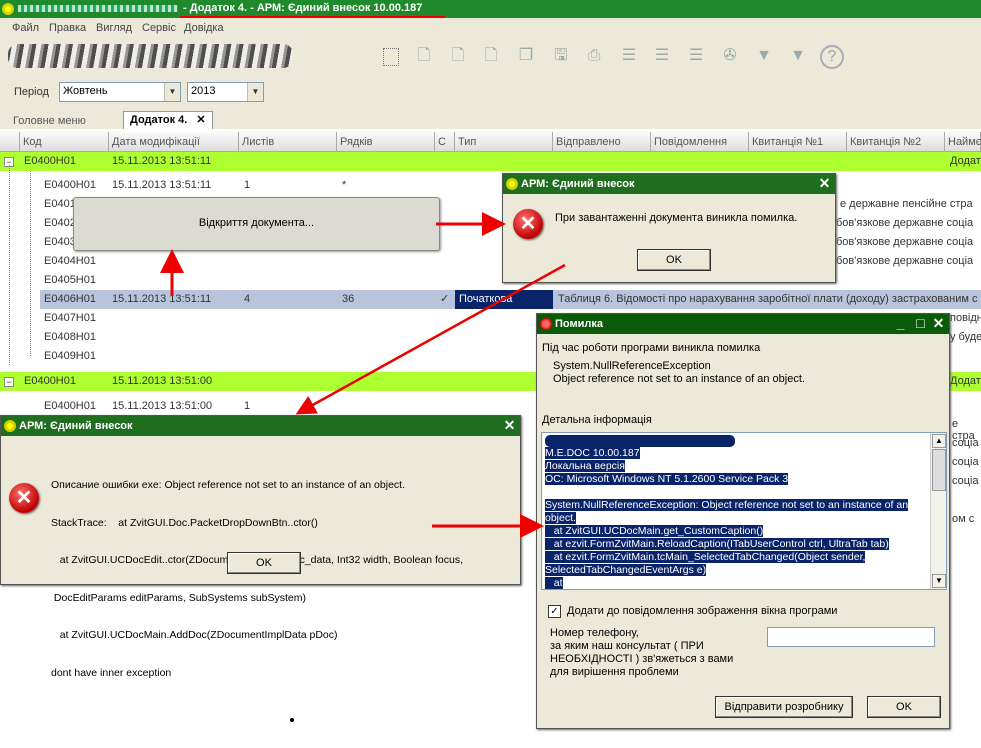 This screenshot has width=981, height=748. I want to click on table-row: − E0400H01 15.11.2013 13:51:11 Додат, so click(490, 161).